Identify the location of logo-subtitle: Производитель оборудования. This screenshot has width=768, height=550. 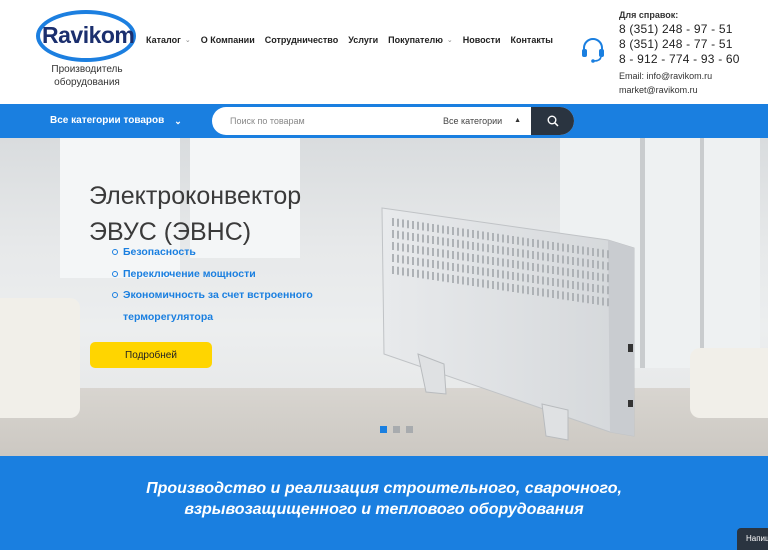
(87, 76).